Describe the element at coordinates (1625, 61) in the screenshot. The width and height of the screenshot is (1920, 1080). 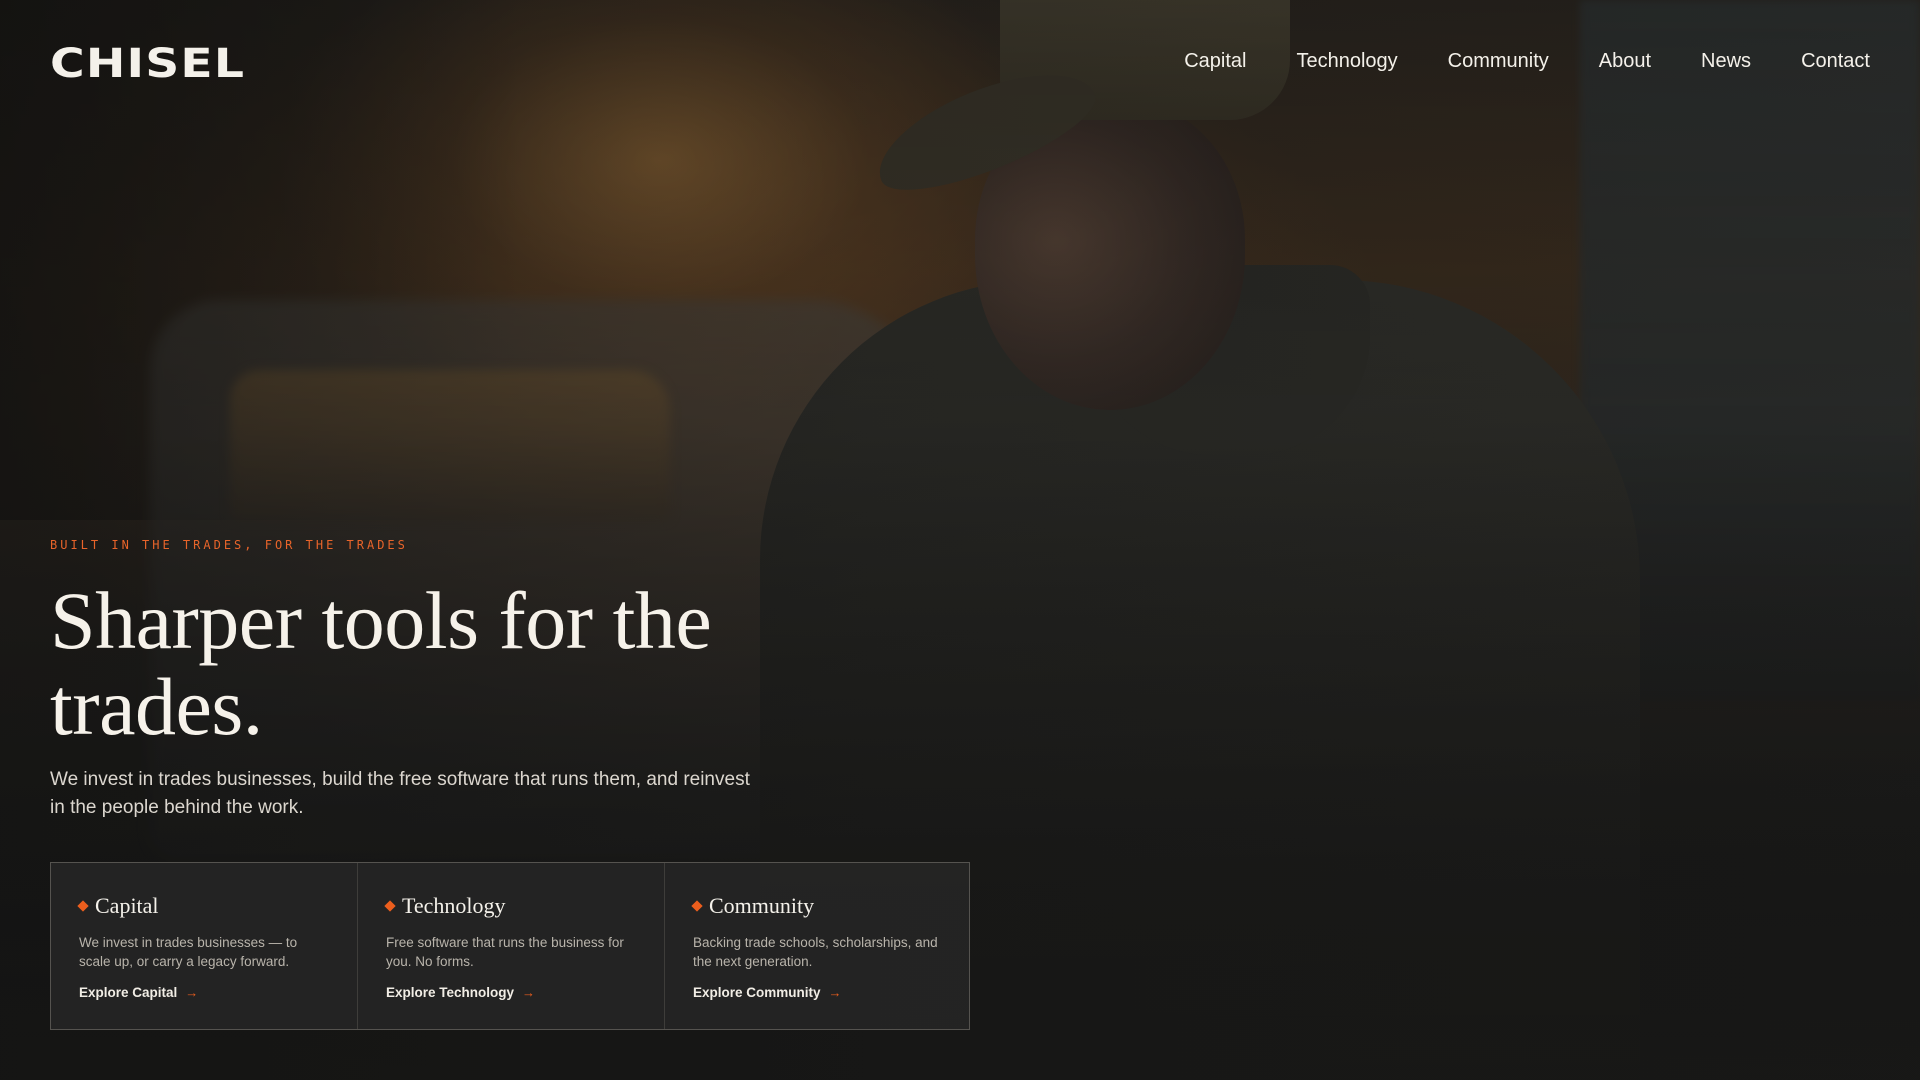
I see `nav-item-about: About` at that location.